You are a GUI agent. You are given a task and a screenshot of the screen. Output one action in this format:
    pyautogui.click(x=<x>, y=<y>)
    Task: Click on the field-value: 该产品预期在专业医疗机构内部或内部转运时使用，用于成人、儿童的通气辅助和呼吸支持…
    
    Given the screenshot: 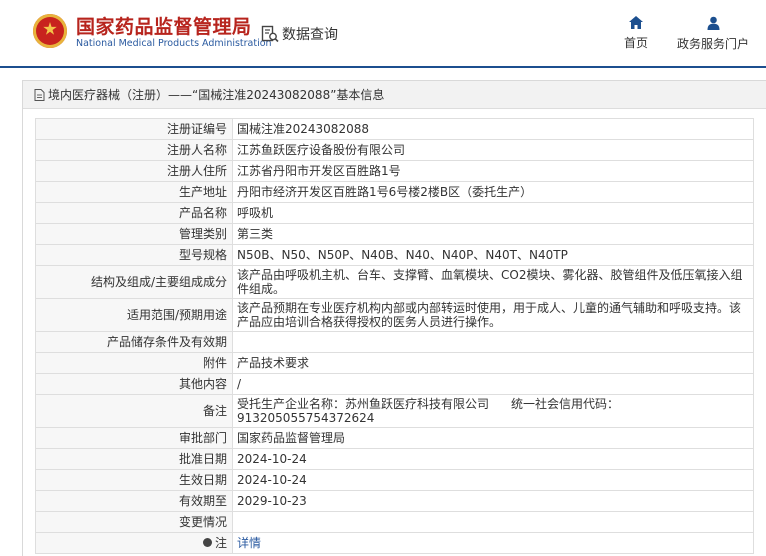 What is the action you would take?
    pyautogui.click(x=493, y=315)
    